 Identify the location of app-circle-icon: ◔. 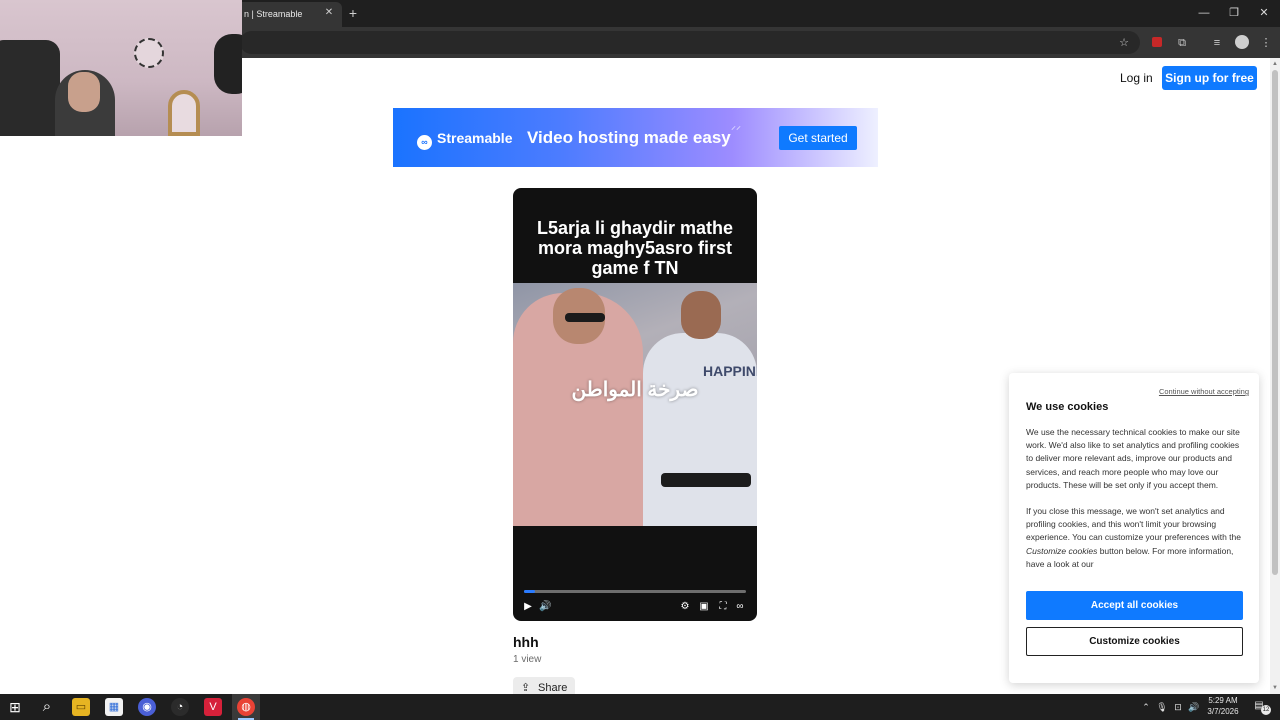
(180, 707).